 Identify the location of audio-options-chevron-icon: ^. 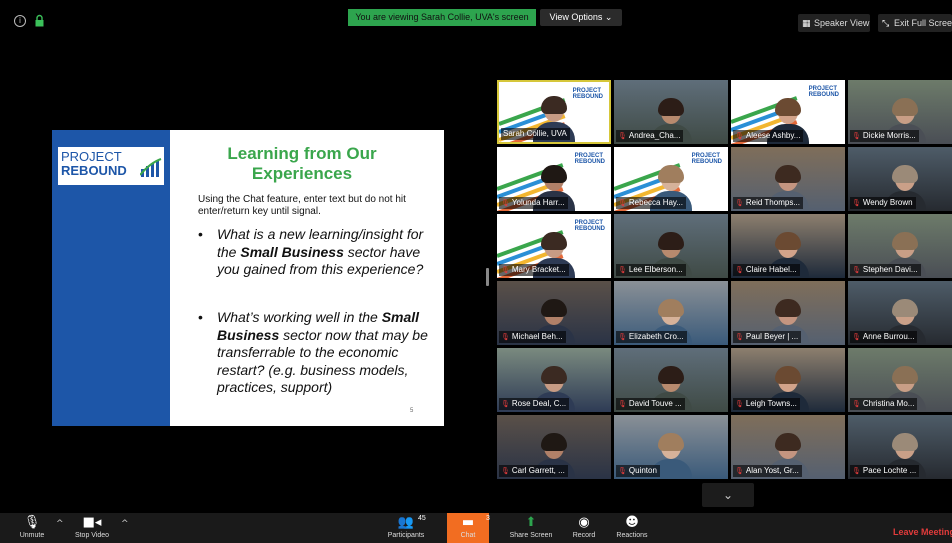
(60, 524).